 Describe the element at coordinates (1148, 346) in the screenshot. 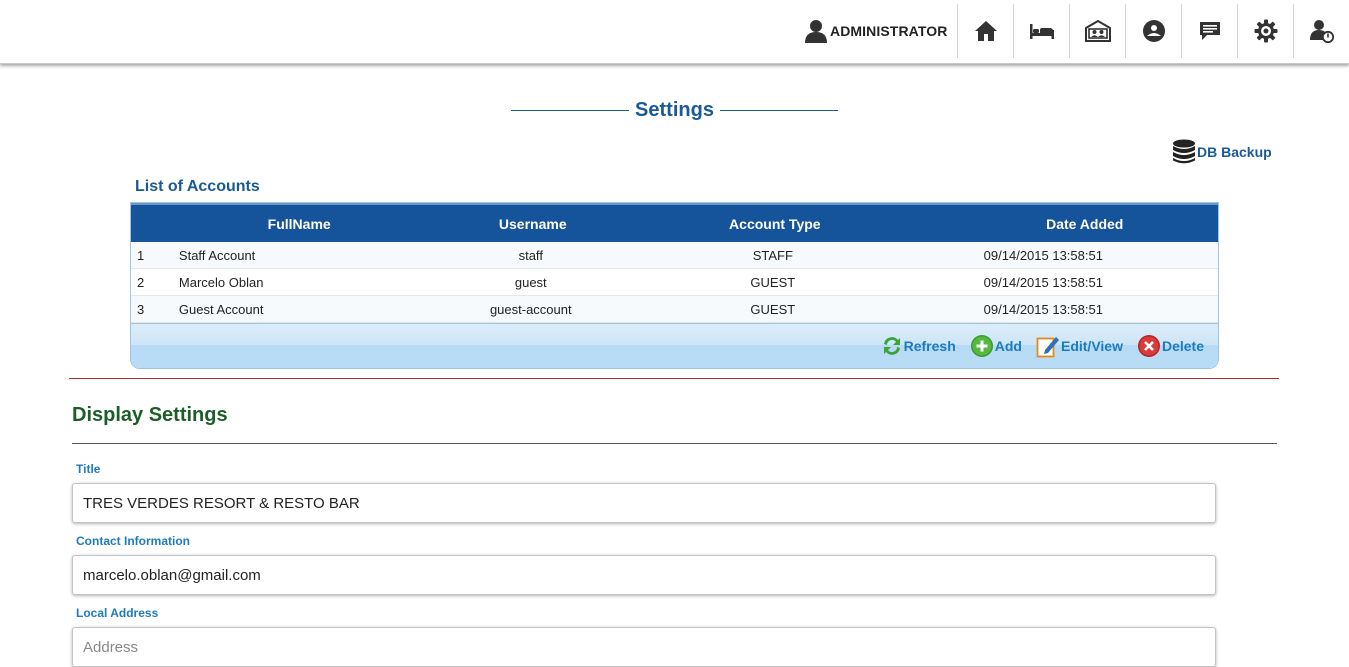

I see `delete-icon` at that location.